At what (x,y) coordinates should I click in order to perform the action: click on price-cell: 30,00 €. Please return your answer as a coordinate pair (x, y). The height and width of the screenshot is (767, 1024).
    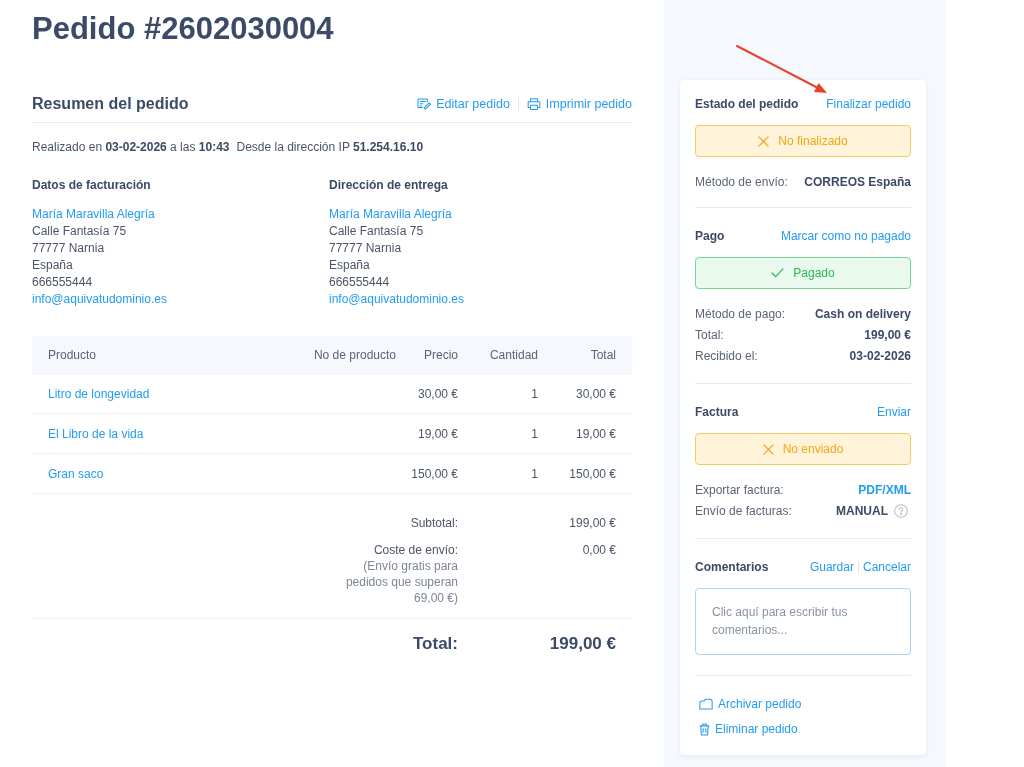
    Looking at the image, I should click on (437, 393).